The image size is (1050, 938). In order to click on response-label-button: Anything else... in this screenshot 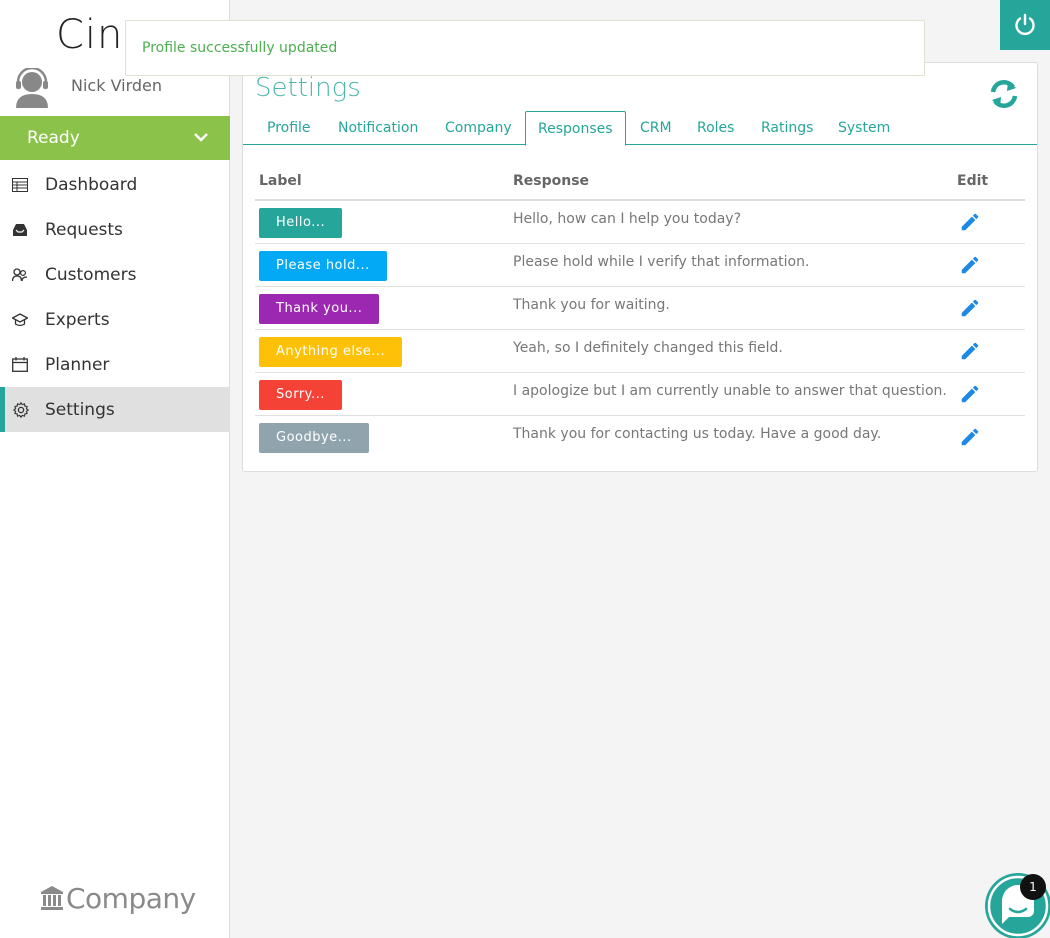, I will do `click(331, 352)`.